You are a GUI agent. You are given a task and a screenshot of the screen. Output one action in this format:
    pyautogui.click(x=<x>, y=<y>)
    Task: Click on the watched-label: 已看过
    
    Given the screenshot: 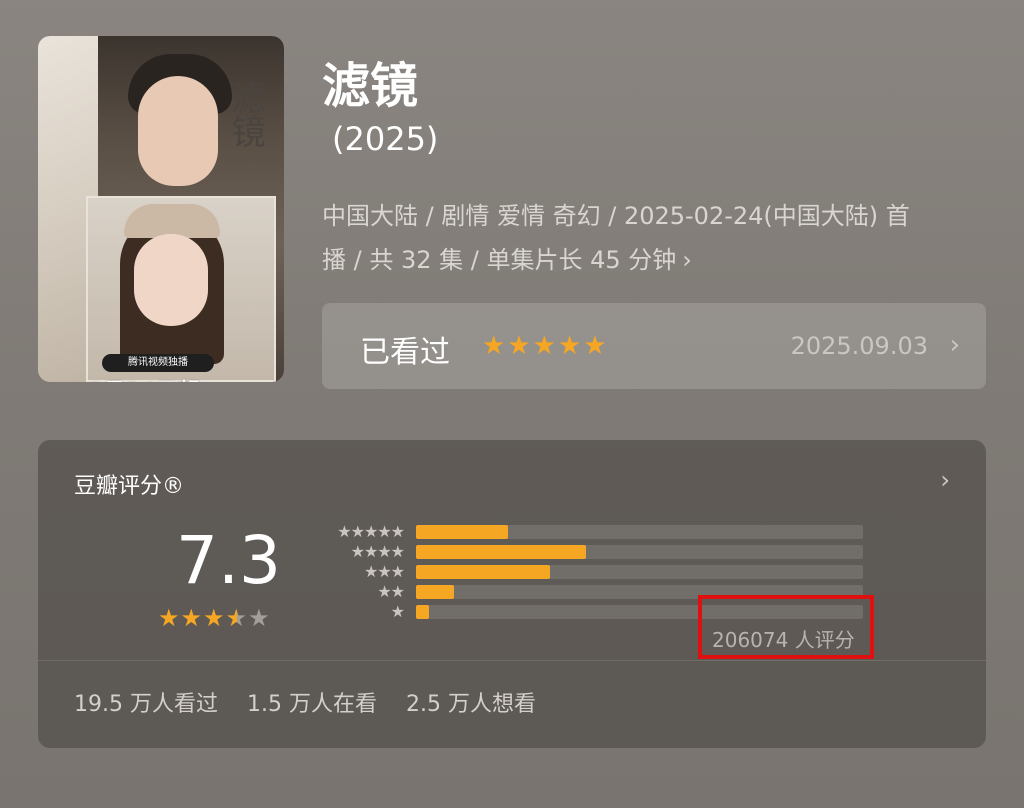 What is the action you would take?
    pyautogui.click(x=405, y=352)
    